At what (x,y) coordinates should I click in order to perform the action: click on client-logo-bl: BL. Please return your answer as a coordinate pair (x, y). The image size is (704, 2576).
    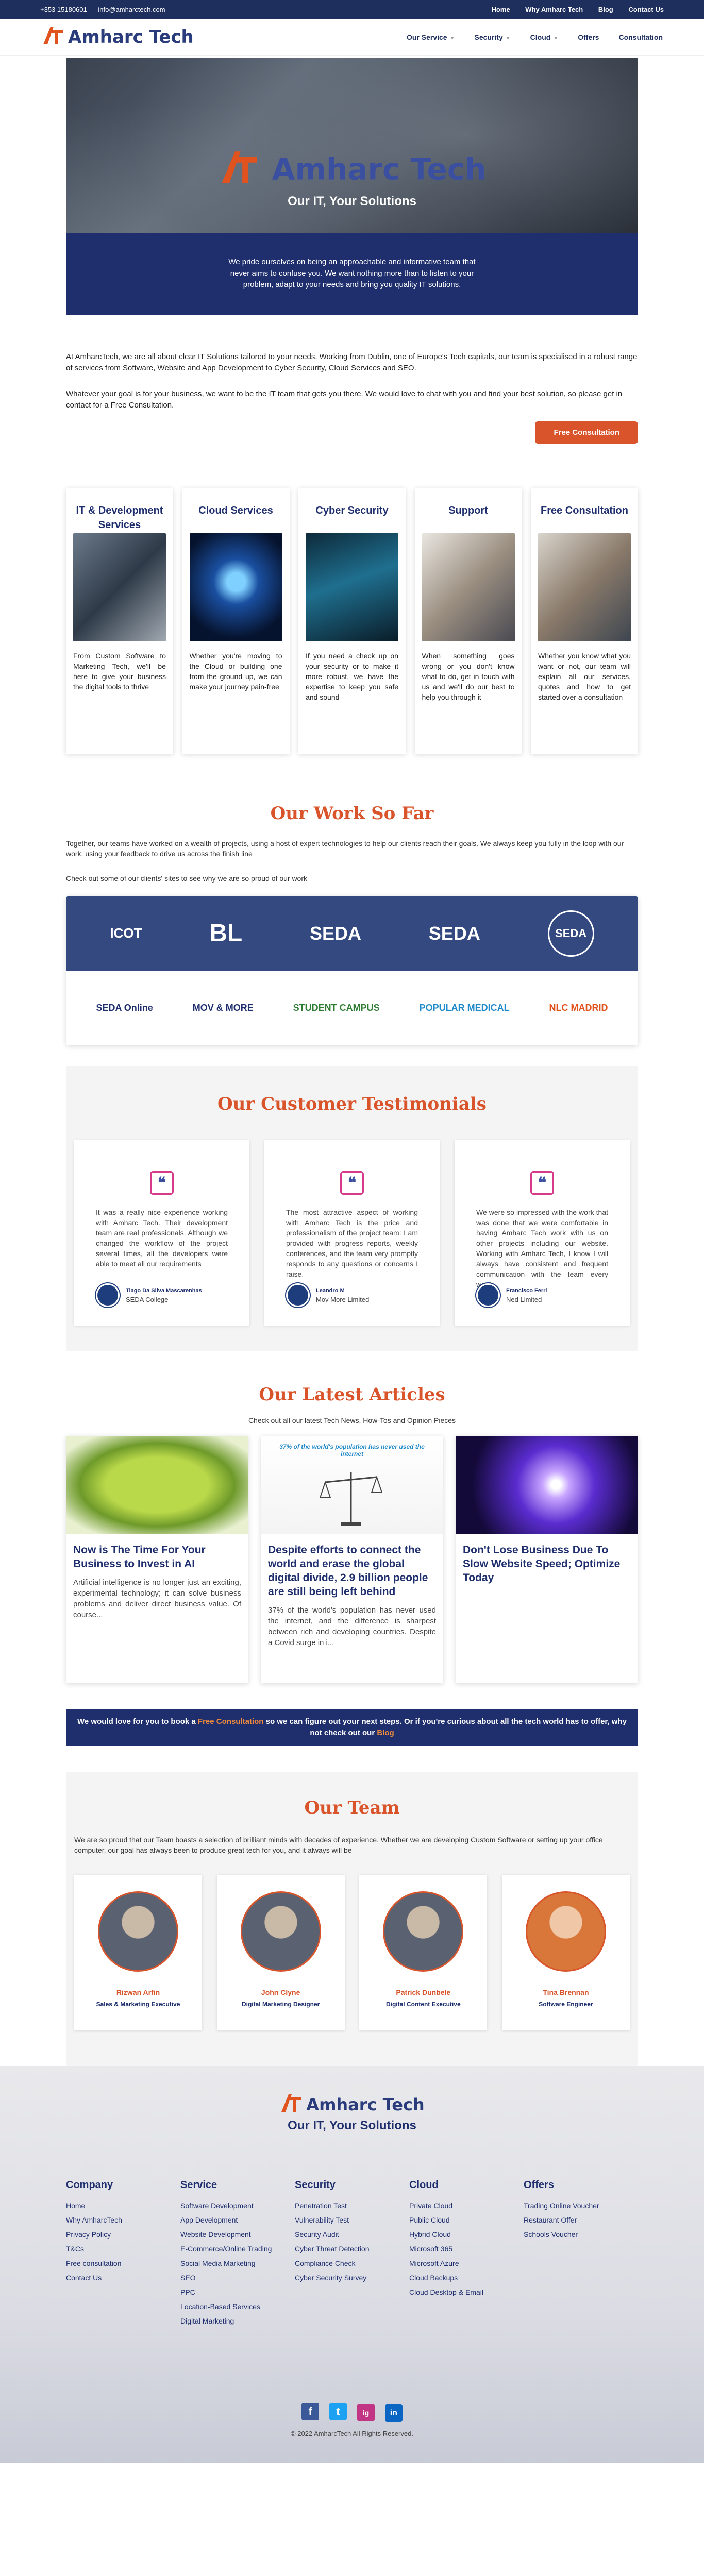
    Looking at the image, I should click on (225, 933).